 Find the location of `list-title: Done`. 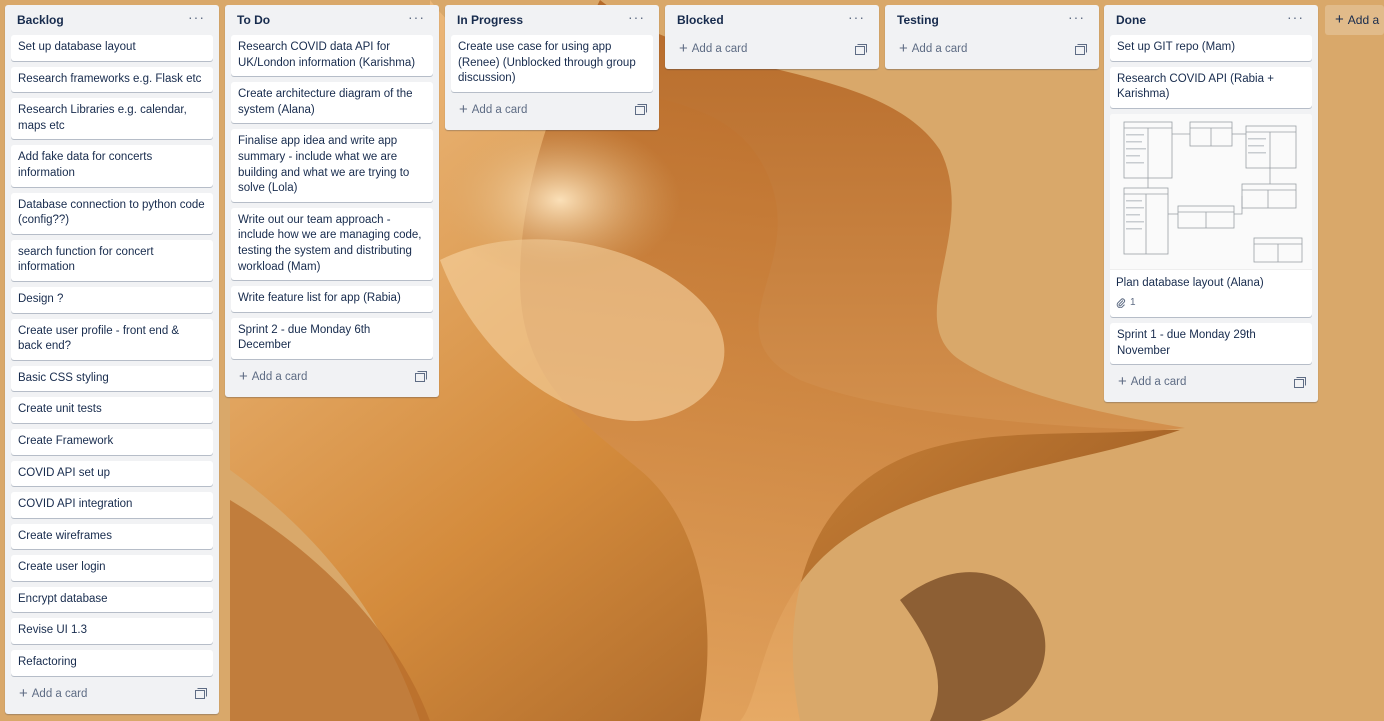

list-title: Done is located at coordinates (1131, 20).